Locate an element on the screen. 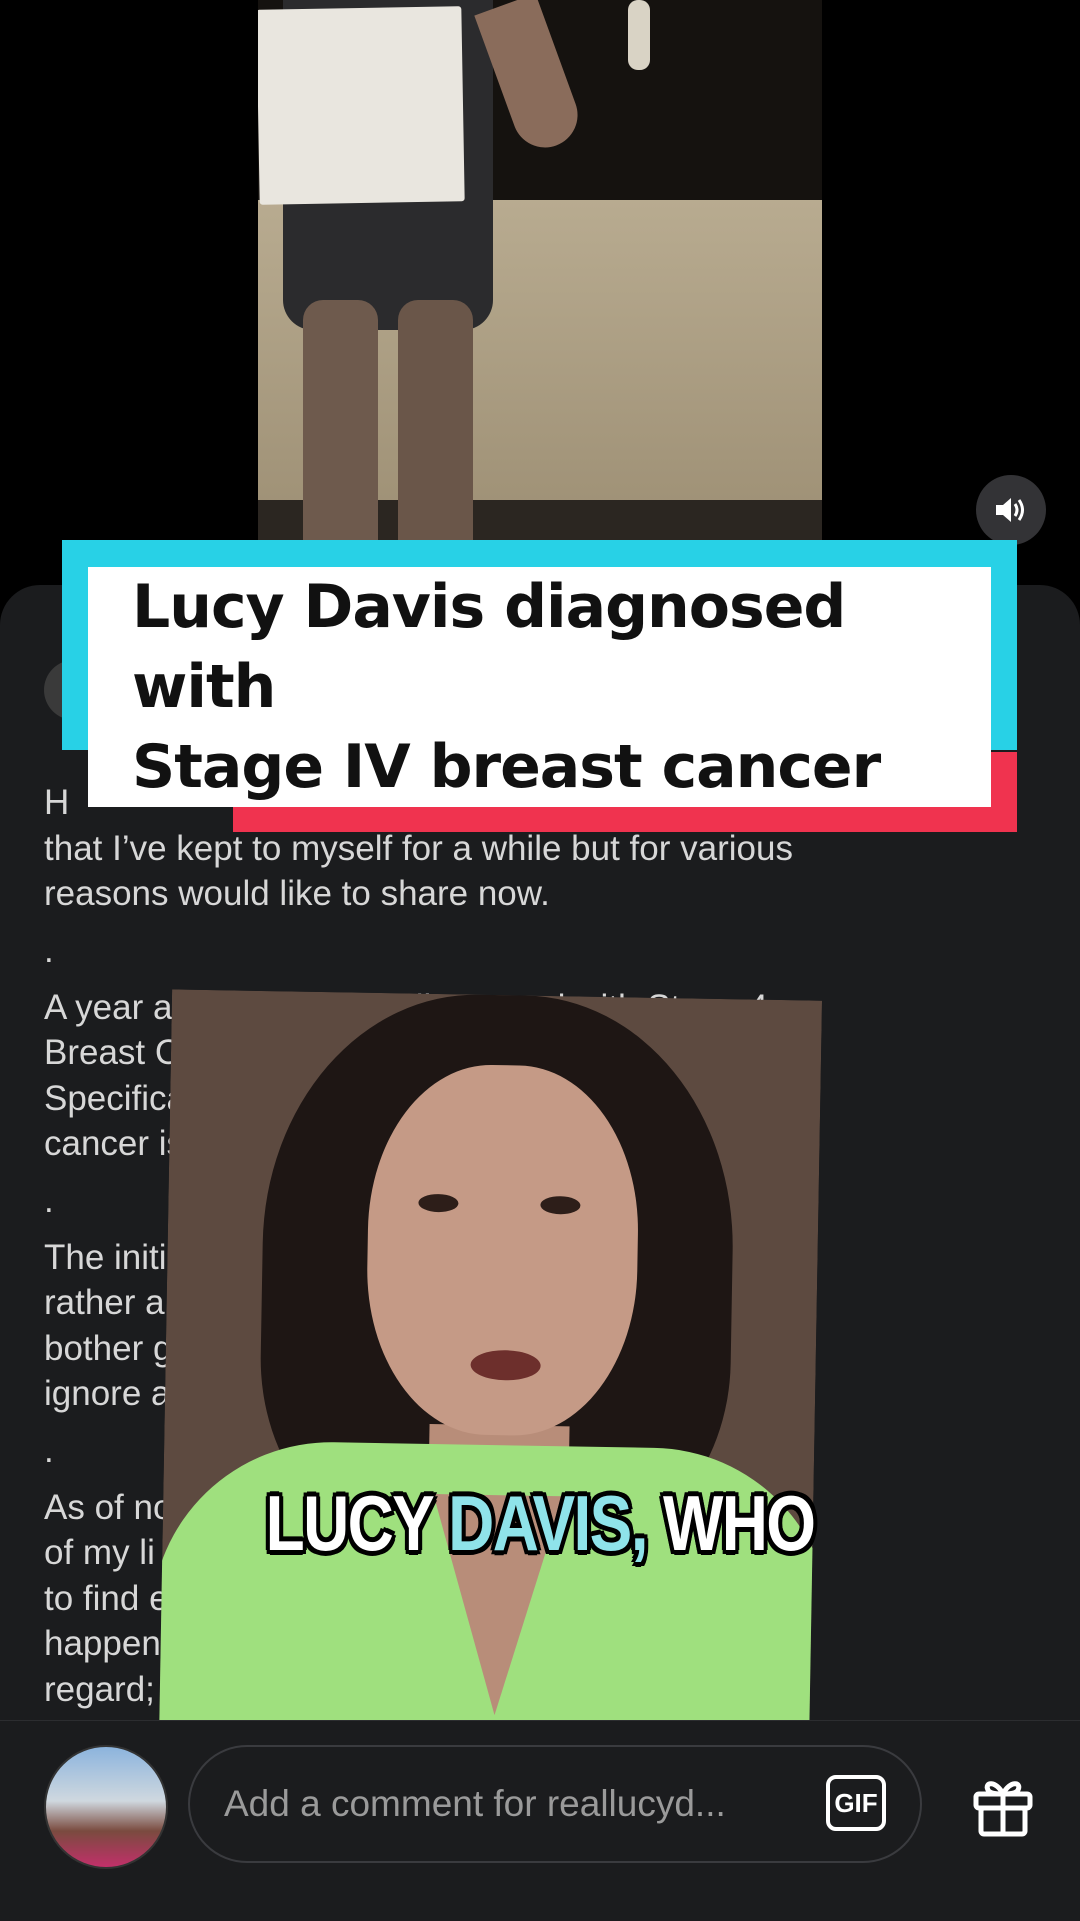  presenter-face is located at coordinates (502, 1250).